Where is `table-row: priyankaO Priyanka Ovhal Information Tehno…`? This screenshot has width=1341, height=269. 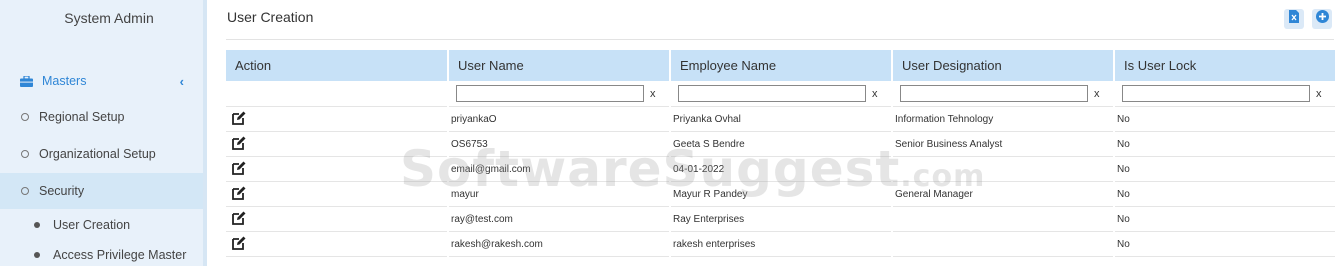
table-row: priyankaO Priyanka Ovhal Information Tehno… is located at coordinates (781, 119).